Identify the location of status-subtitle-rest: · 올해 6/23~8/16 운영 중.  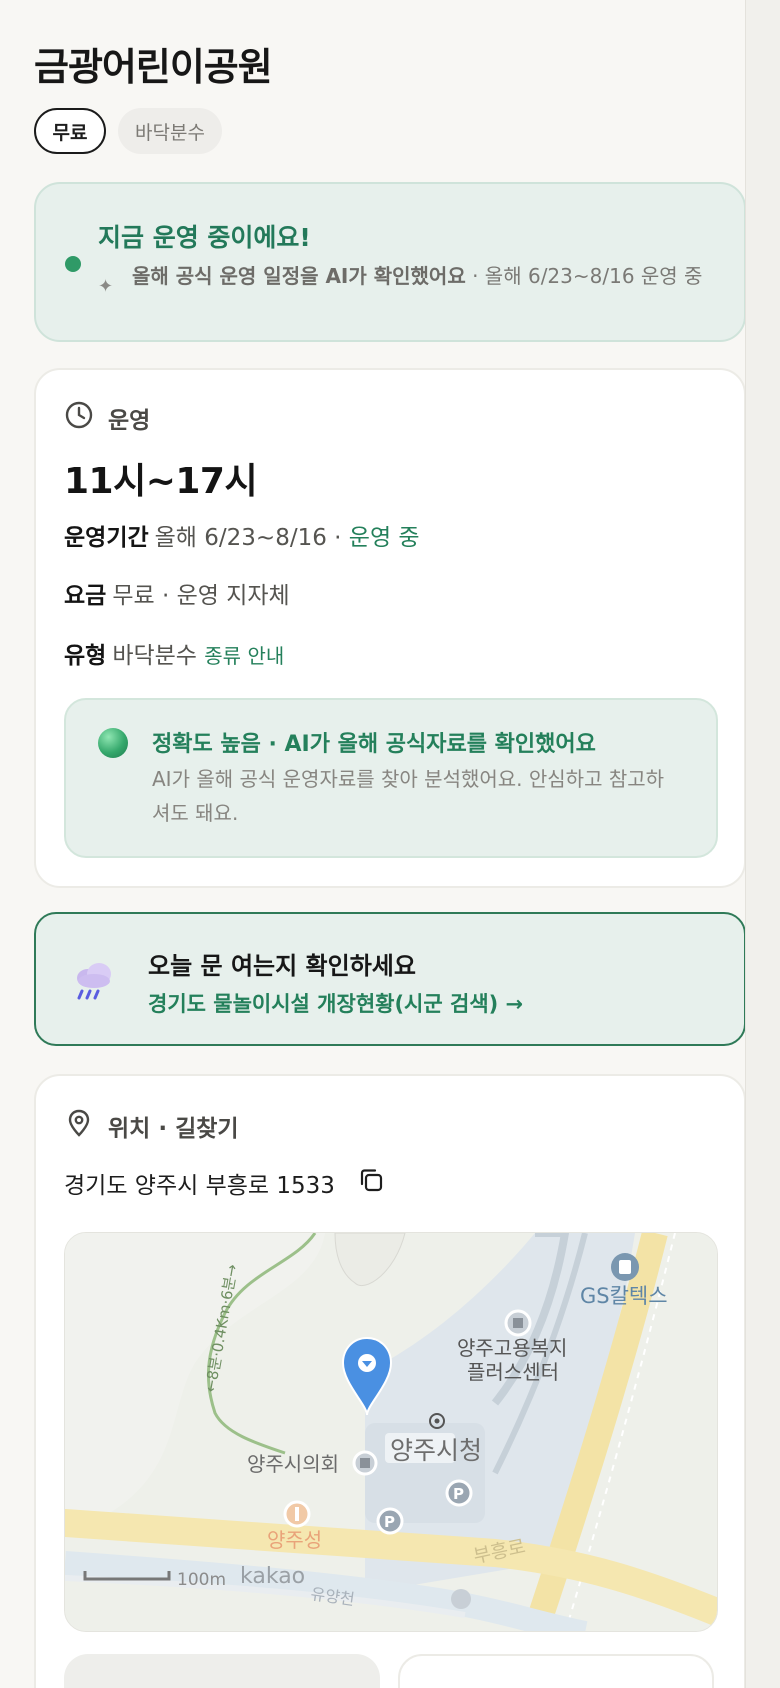
(584, 276).